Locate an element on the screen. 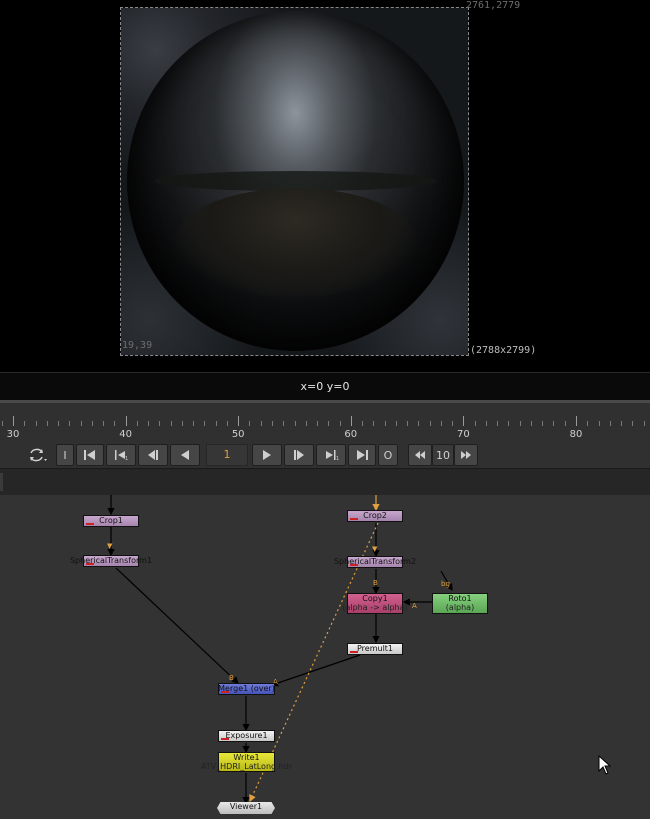  node-premult1: Premult1 is located at coordinates (375, 649).